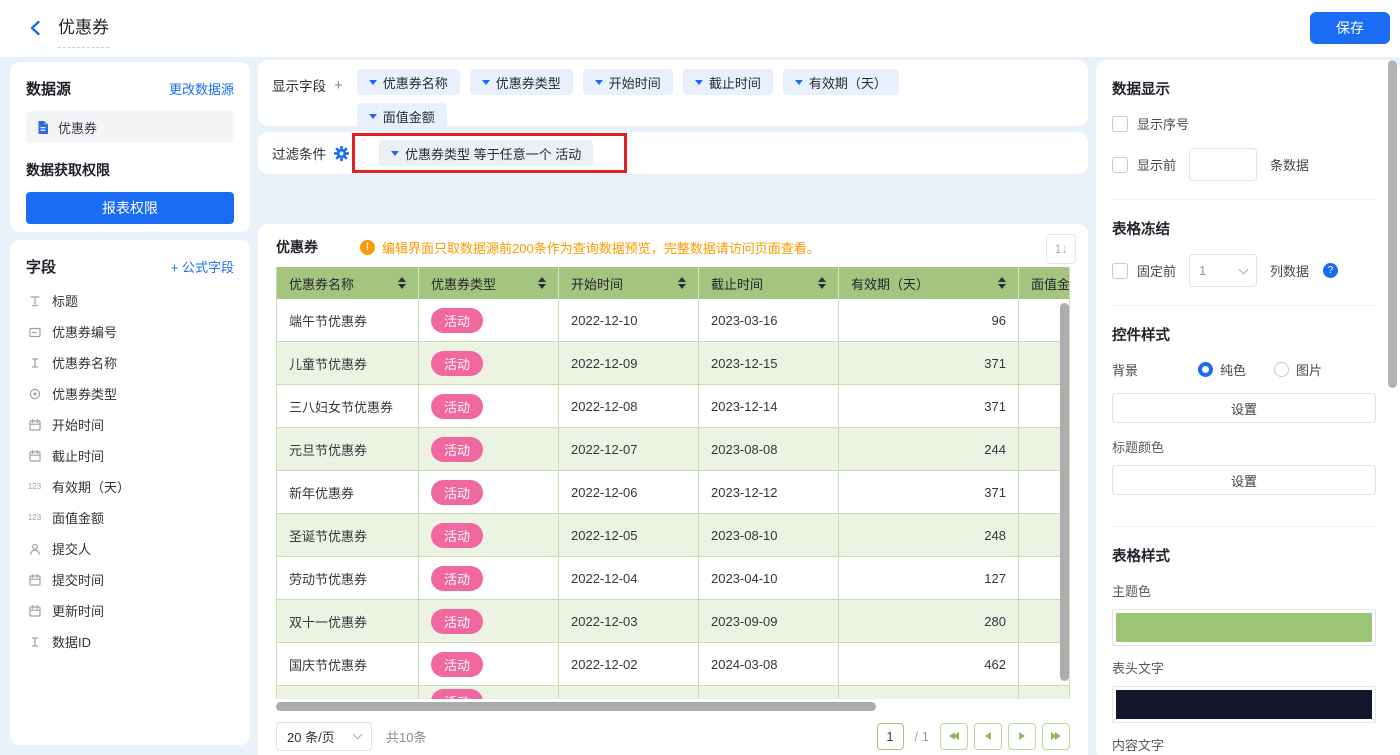 The height and width of the screenshot is (755, 1400). What do you see at coordinates (1244, 408) in the screenshot?
I see `background-set-button: 设置` at bounding box center [1244, 408].